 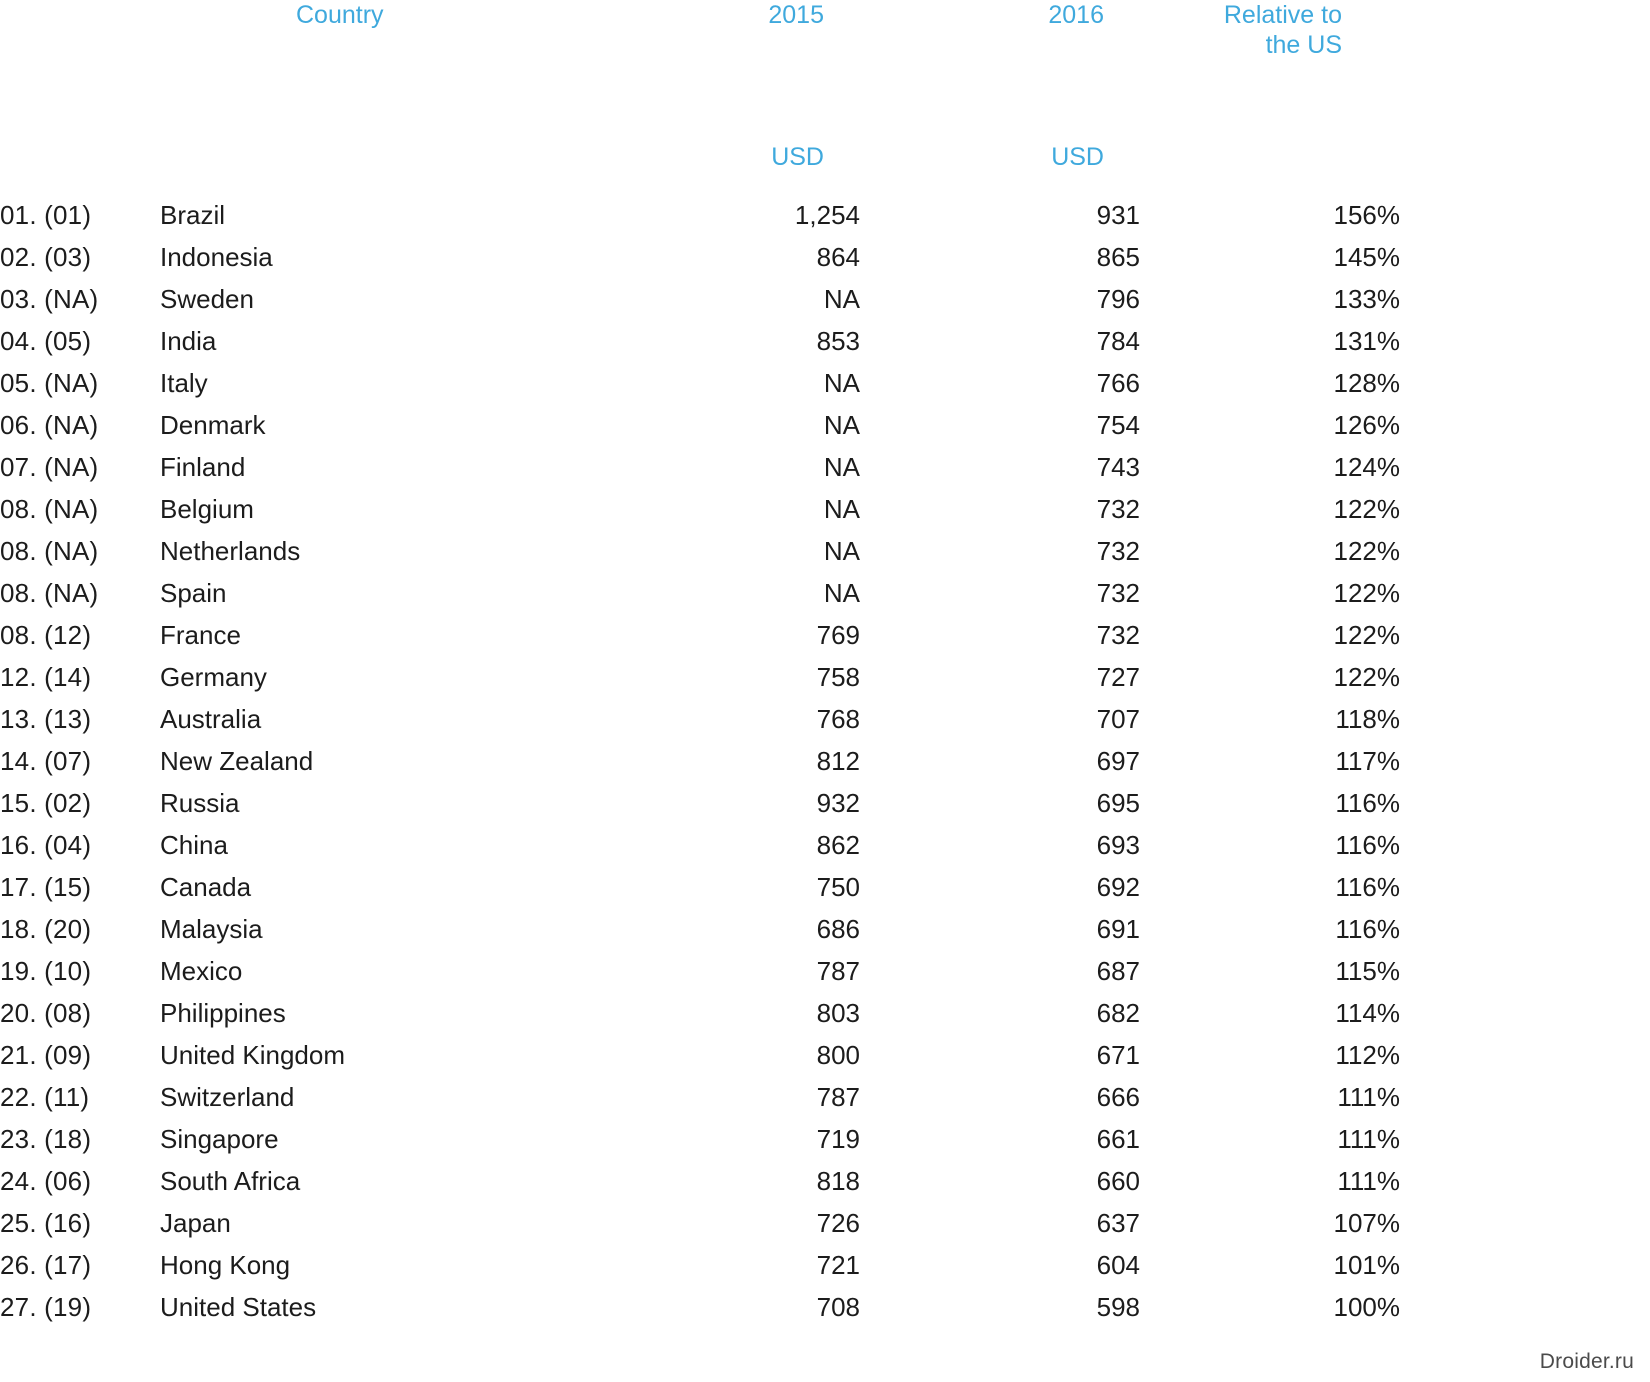 What do you see at coordinates (211, 928) in the screenshot?
I see `cell-country: Malaysia` at bounding box center [211, 928].